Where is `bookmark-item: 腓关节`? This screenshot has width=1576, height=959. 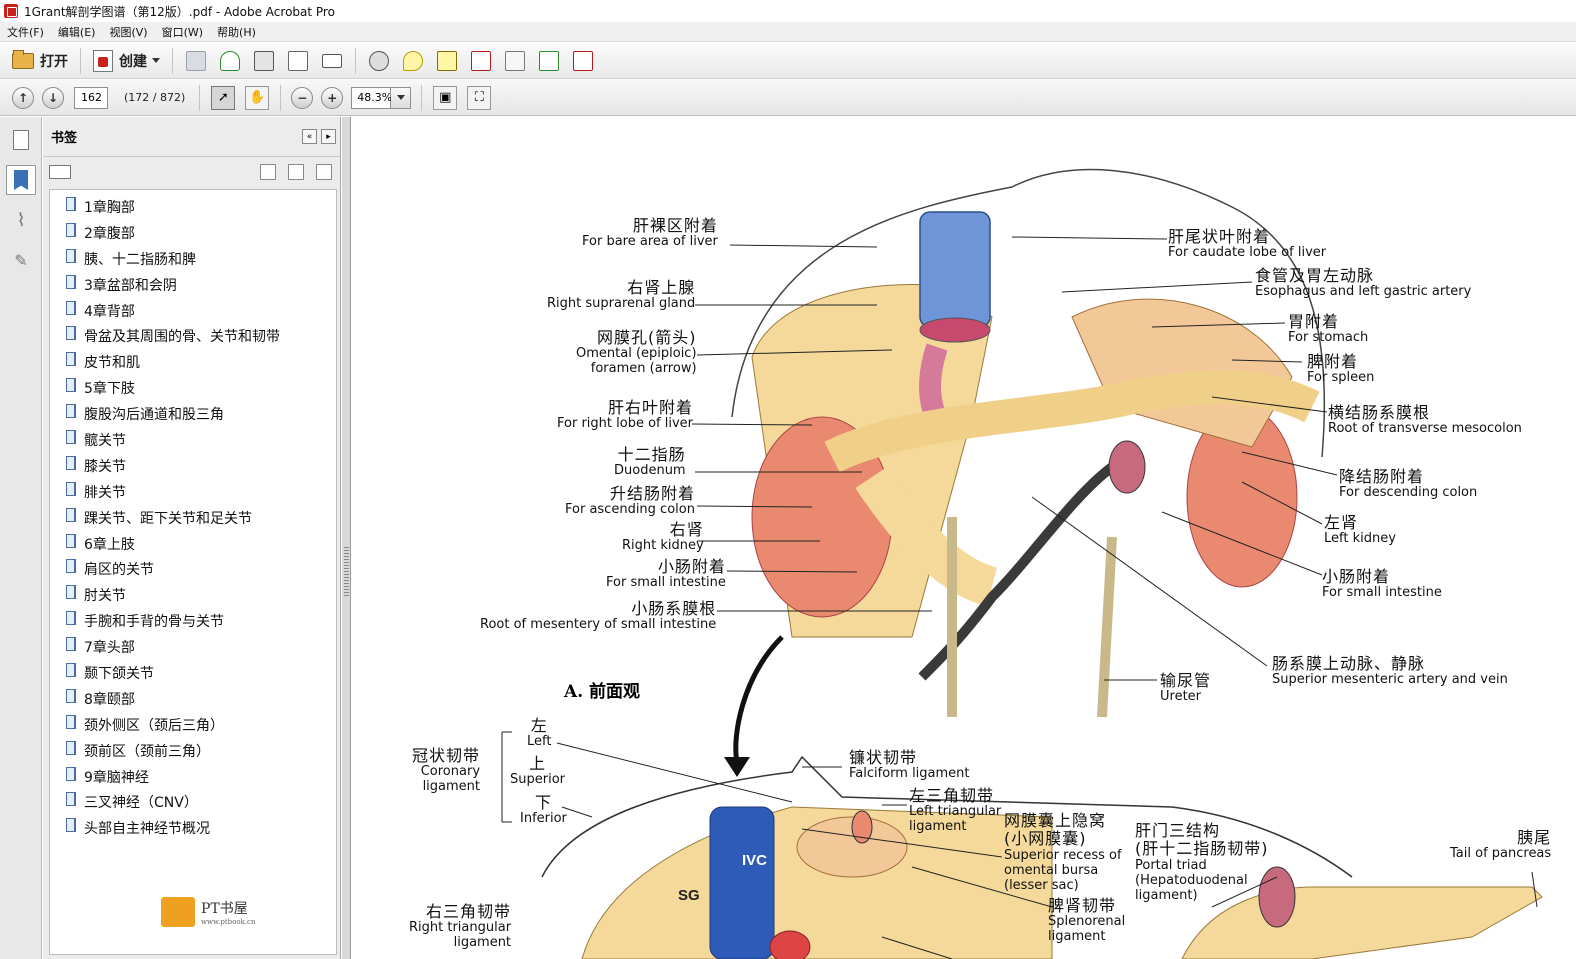
bookmark-item: 腓关节 is located at coordinates (193, 492).